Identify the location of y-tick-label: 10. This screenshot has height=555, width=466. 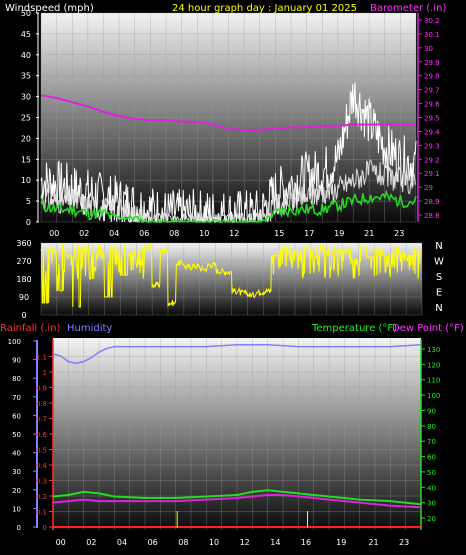
(26, 180).